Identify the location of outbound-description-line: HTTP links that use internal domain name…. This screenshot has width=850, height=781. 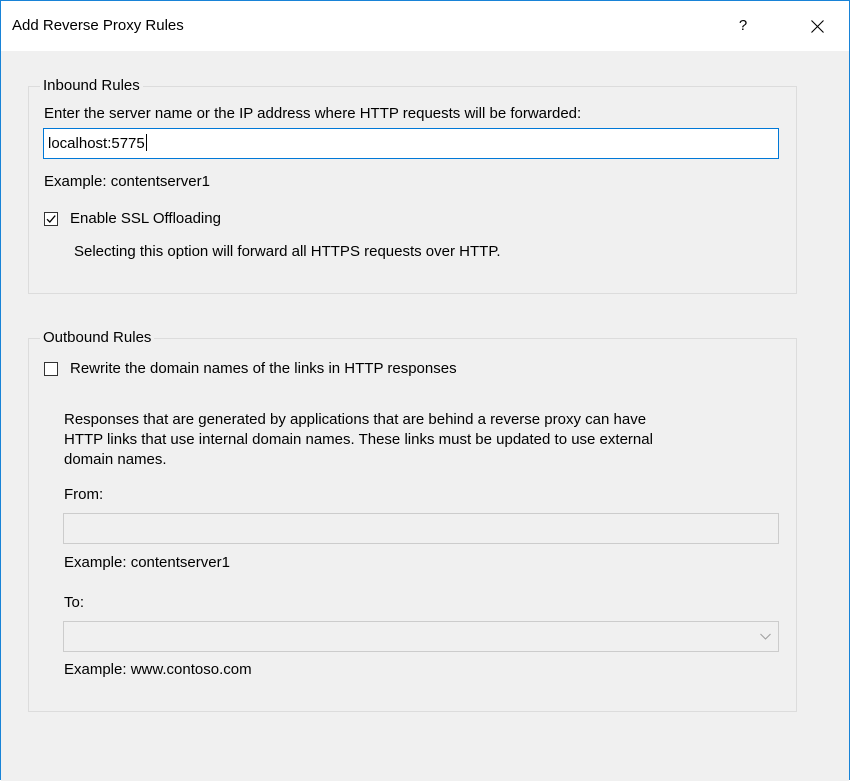
(358, 439).